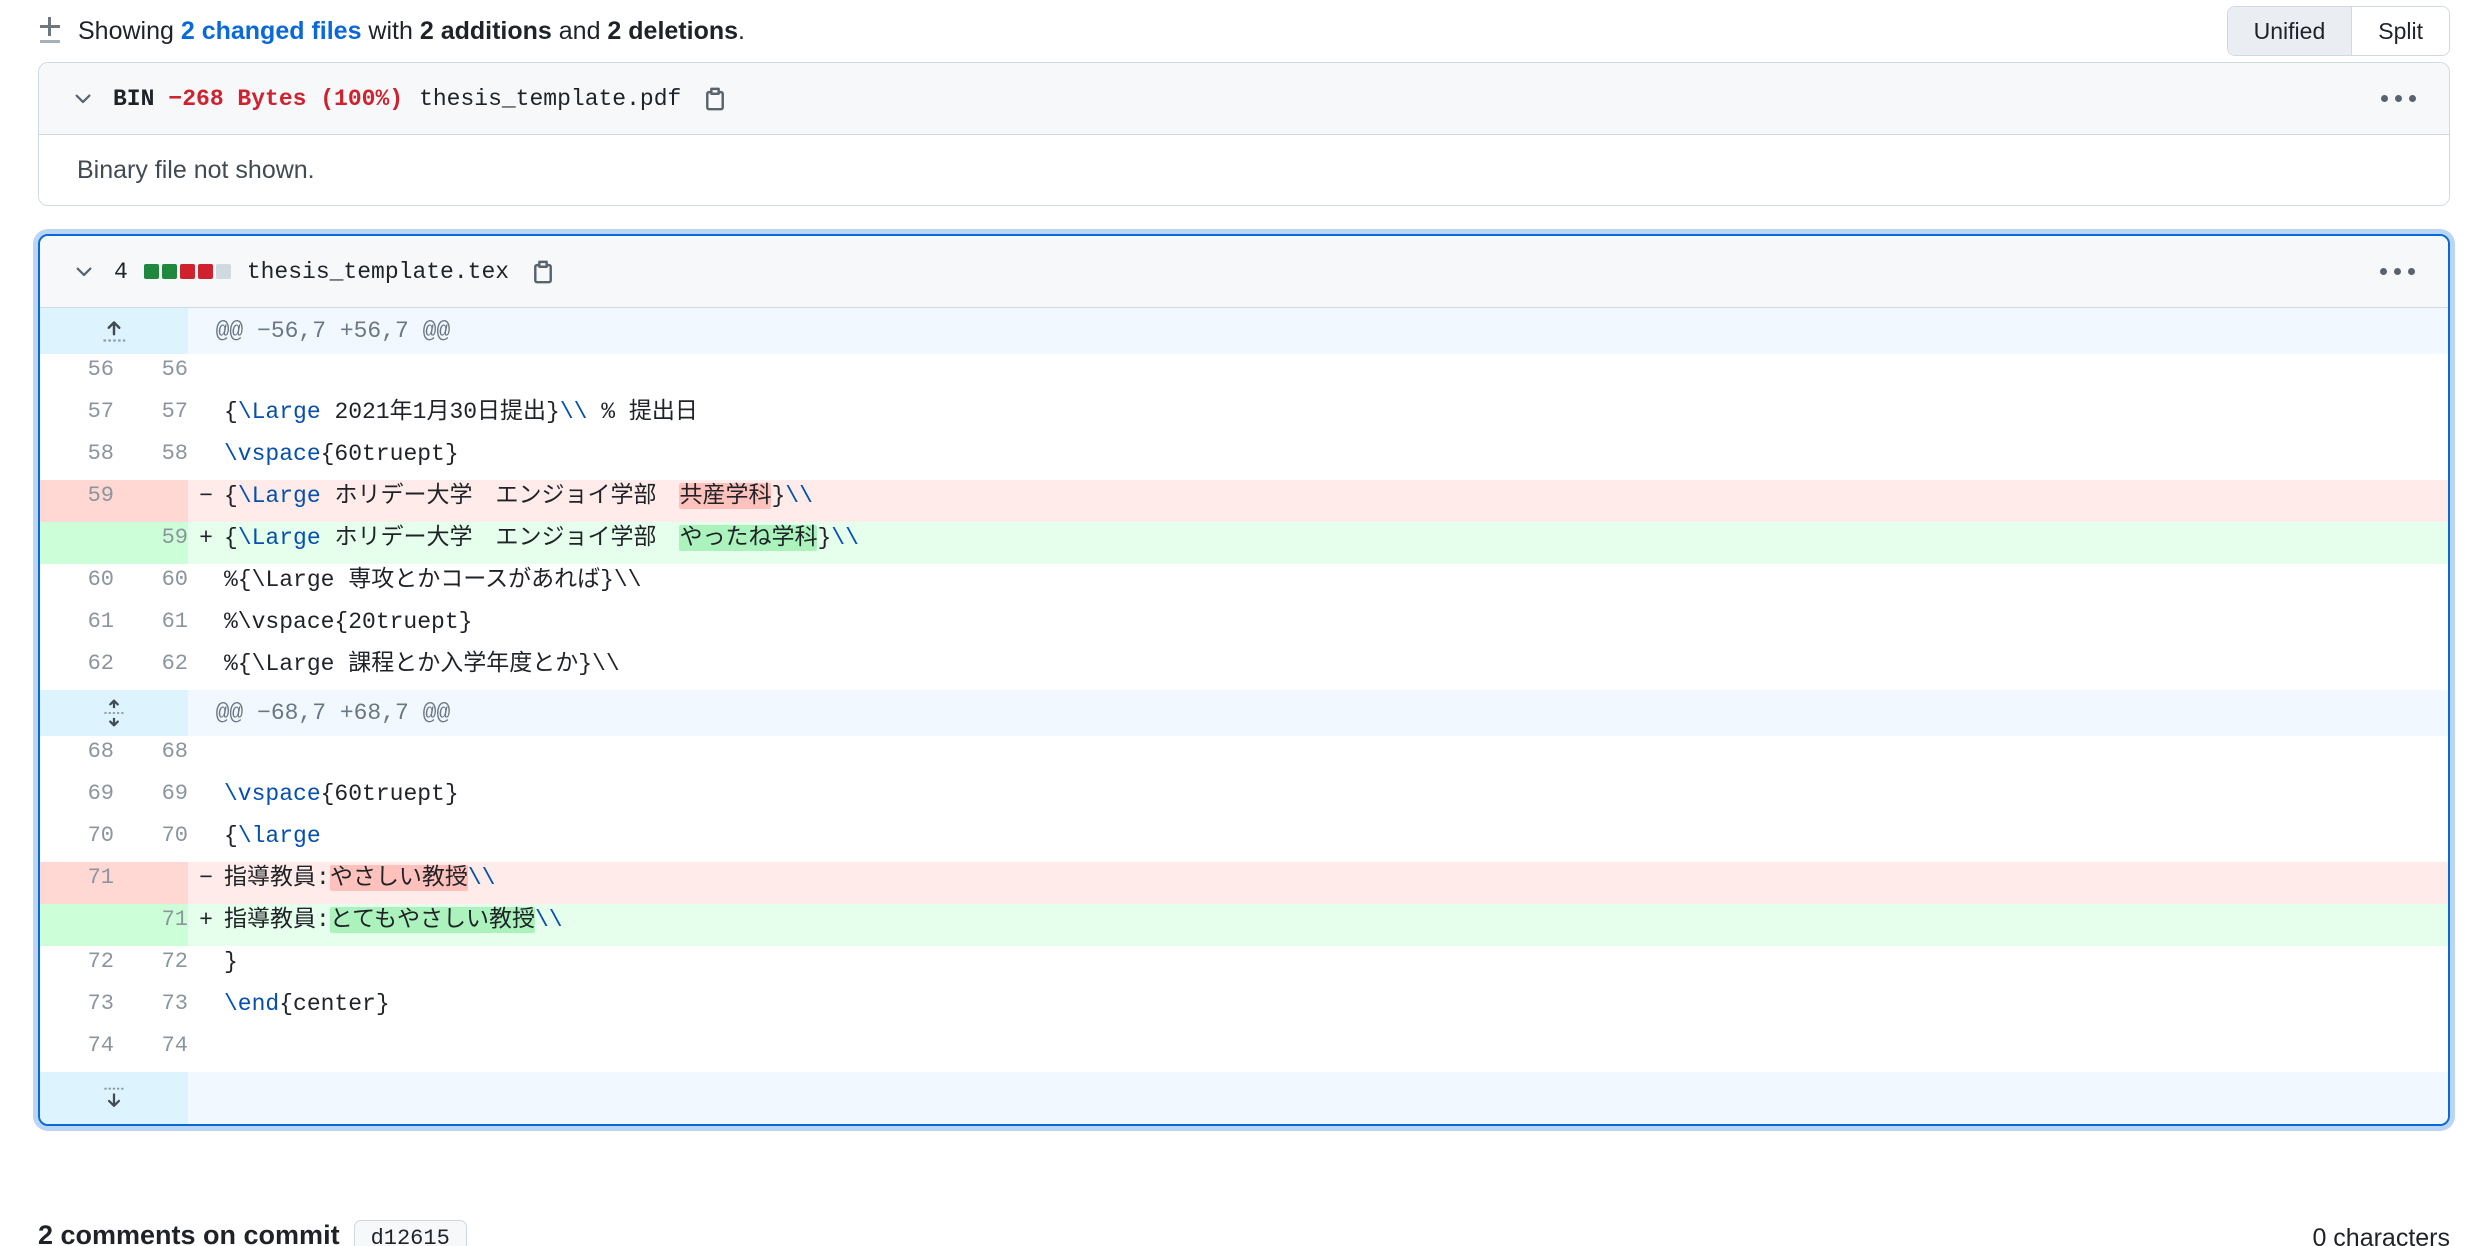  Describe the element at coordinates (279, 836) in the screenshot. I see `latex-command-token: \large` at that location.